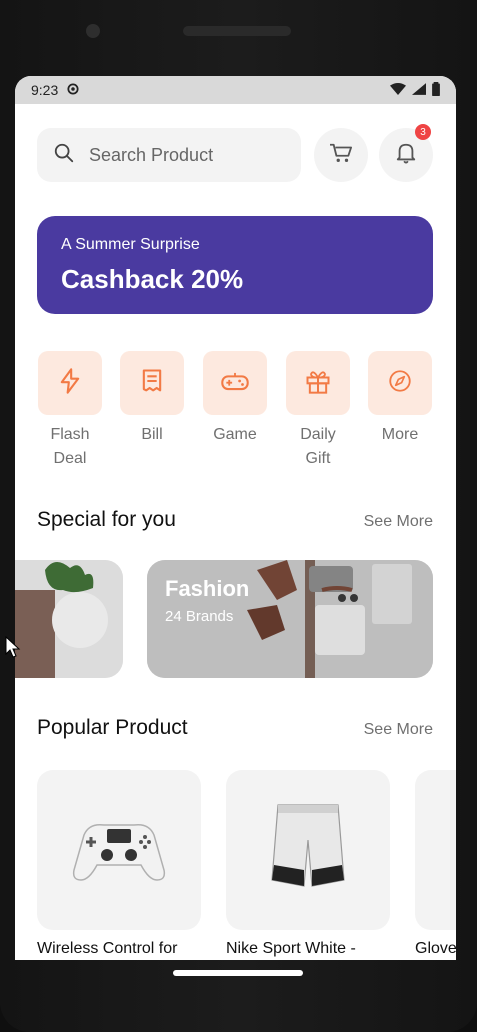  I want to click on search-bar, so click(169, 155).